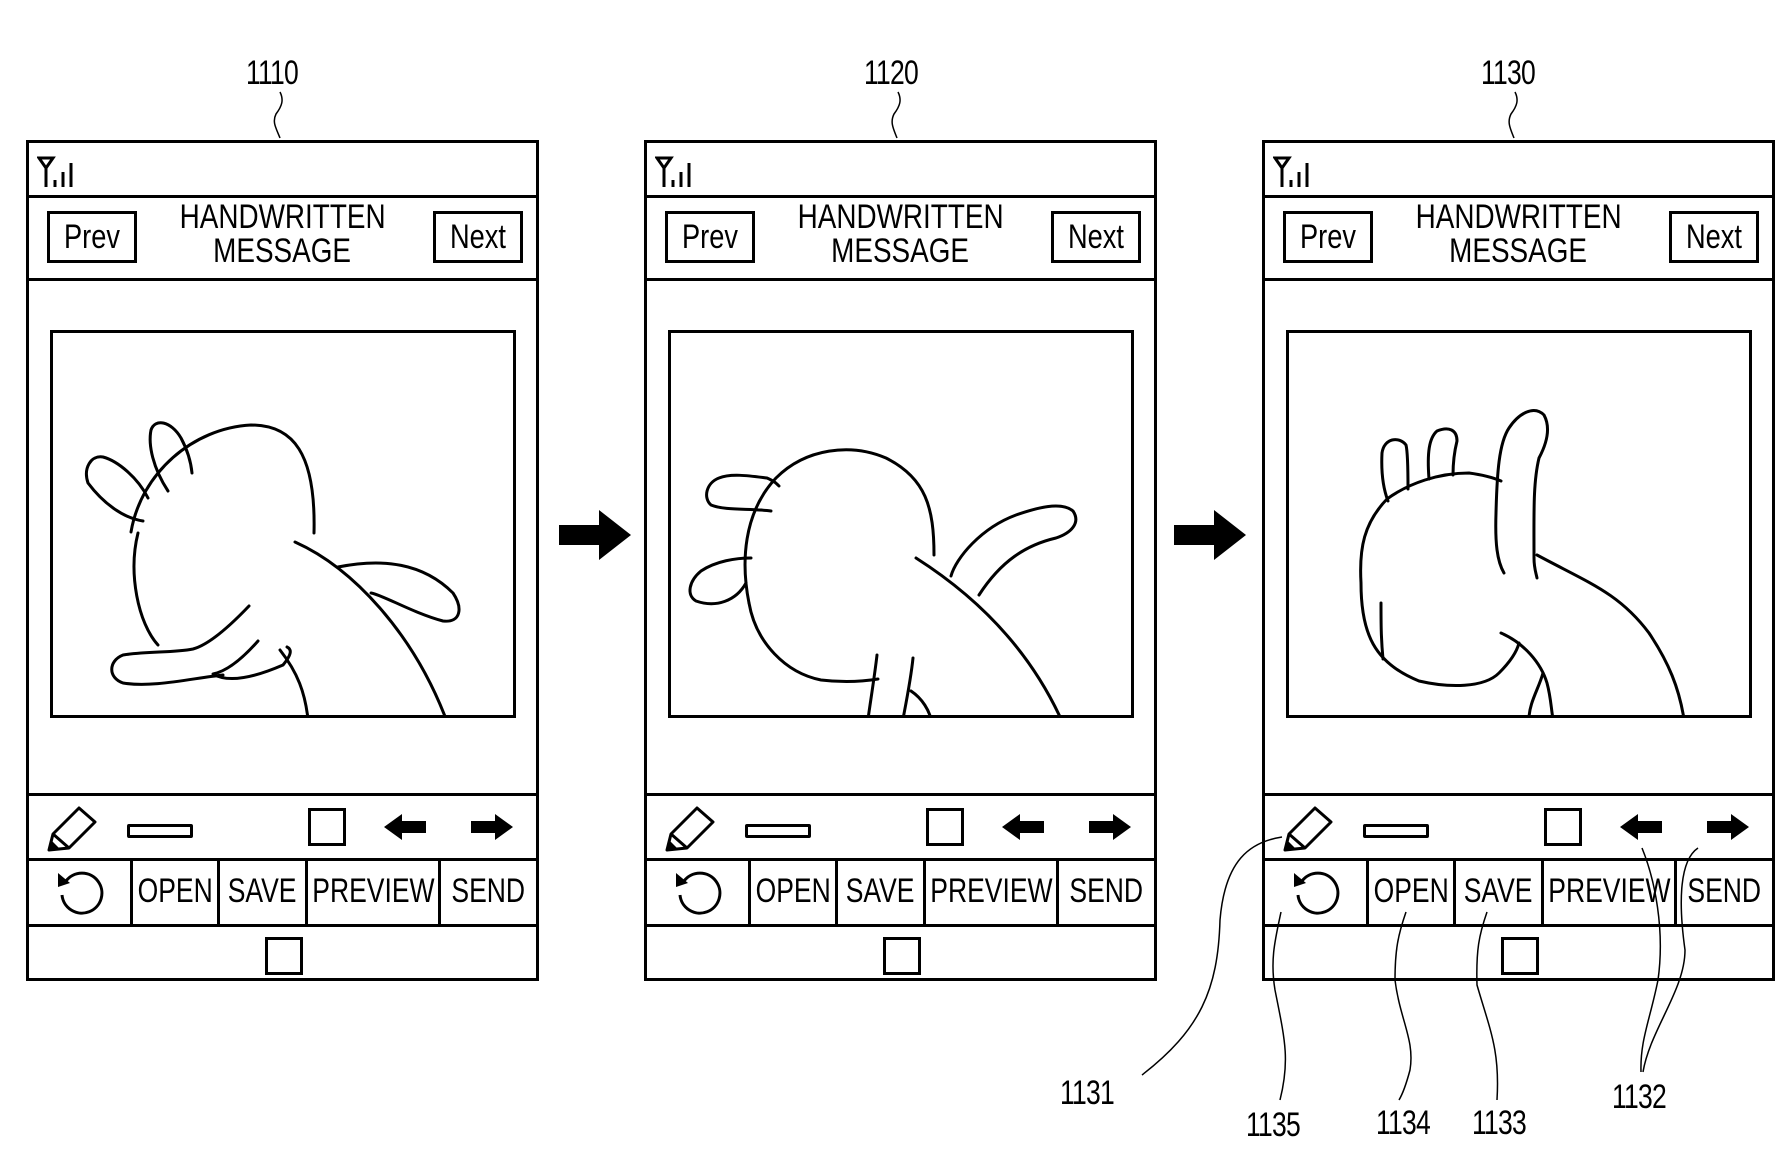 The image size is (1792, 1171). What do you see at coordinates (908, 685) in the screenshot?
I see `drawing-leg-right` at bounding box center [908, 685].